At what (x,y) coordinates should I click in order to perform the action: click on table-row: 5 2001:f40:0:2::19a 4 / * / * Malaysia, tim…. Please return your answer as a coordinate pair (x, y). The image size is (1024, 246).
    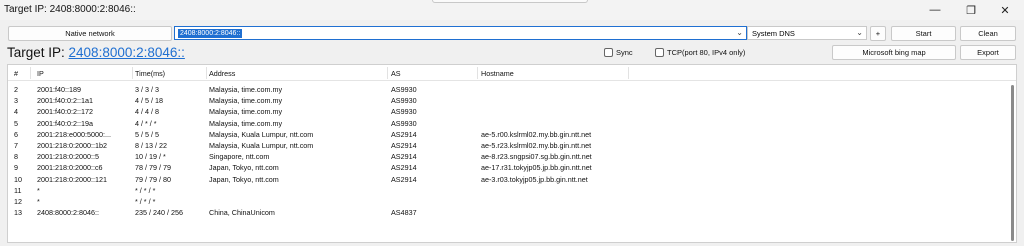
    Looking at the image, I should click on (512, 123).